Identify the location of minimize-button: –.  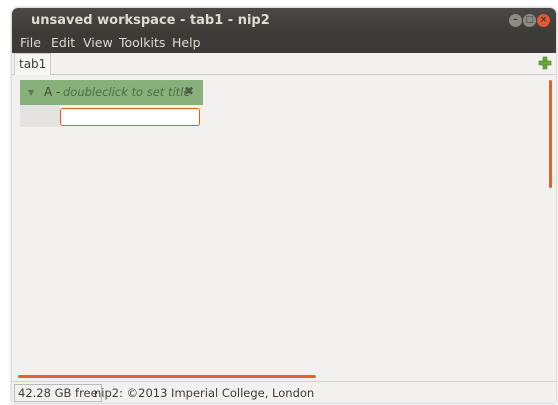
(515, 20).